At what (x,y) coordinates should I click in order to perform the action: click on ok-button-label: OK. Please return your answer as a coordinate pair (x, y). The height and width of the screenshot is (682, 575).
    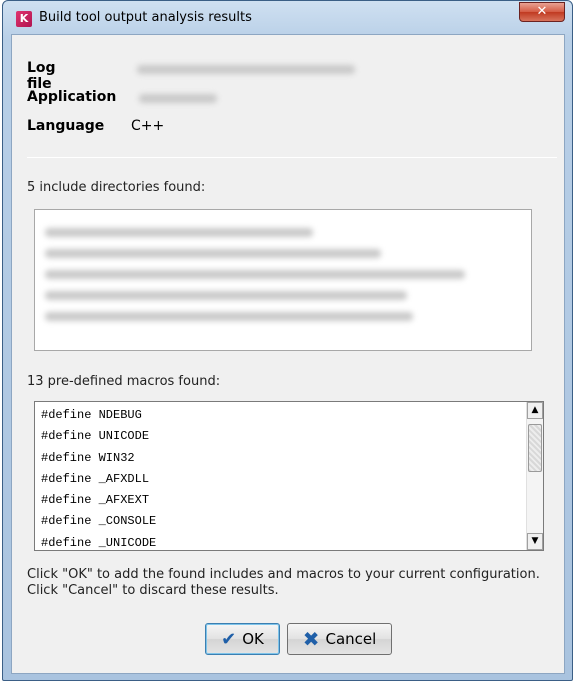
    Looking at the image, I should click on (253, 639).